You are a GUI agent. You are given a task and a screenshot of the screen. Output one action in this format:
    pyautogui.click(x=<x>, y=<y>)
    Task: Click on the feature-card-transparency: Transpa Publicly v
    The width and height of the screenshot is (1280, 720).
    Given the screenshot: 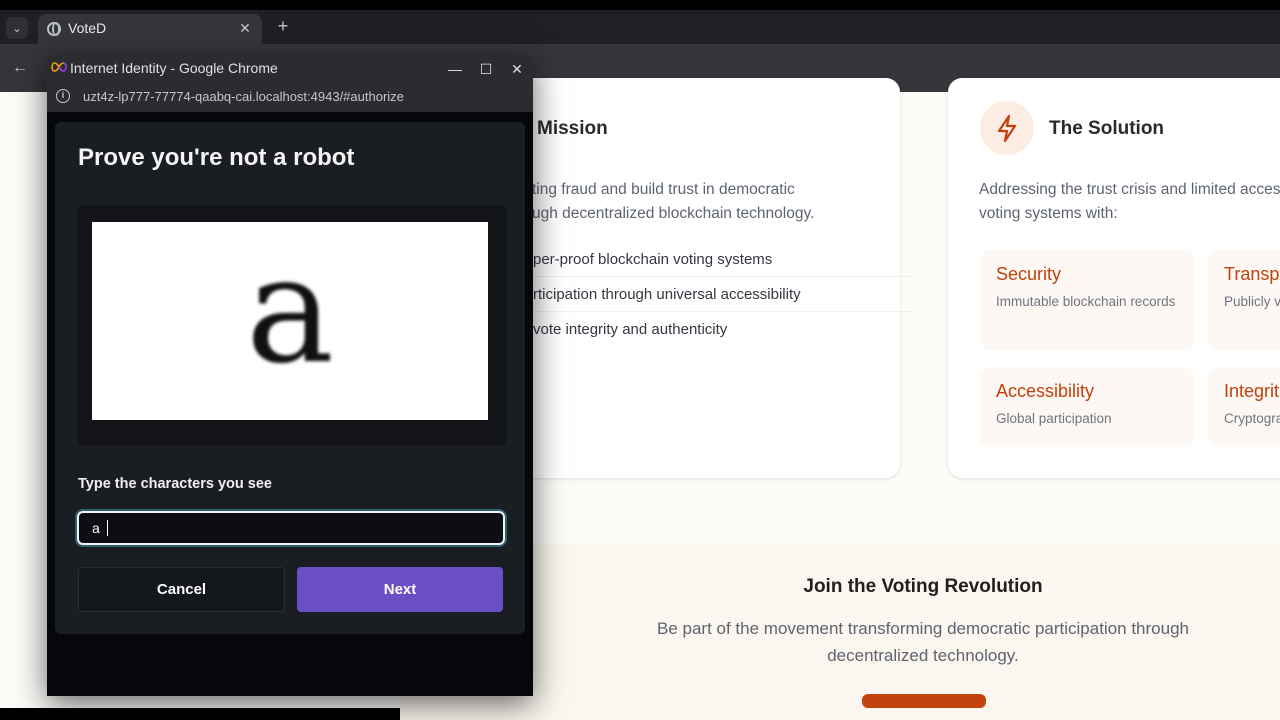 What is the action you would take?
    pyautogui.click(x=1244, y=300)
    